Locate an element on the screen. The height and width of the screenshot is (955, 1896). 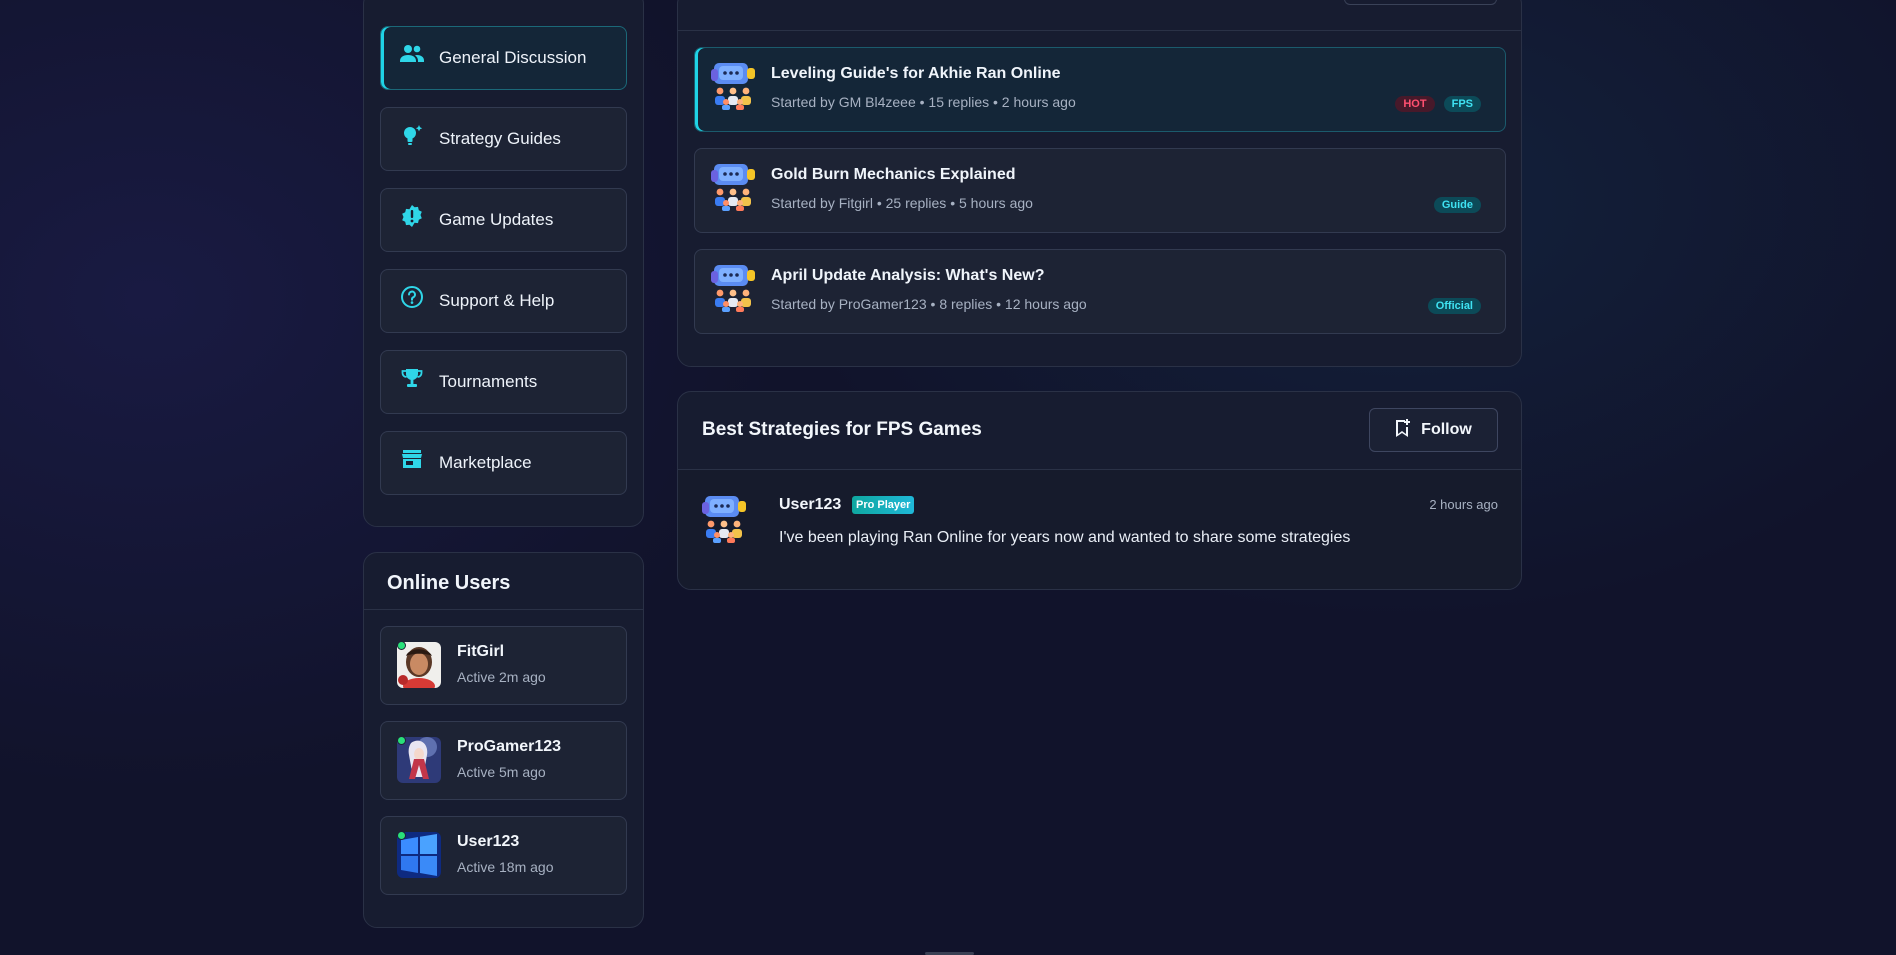
thread-tags: Guide is located at coordinates (1457, 205).